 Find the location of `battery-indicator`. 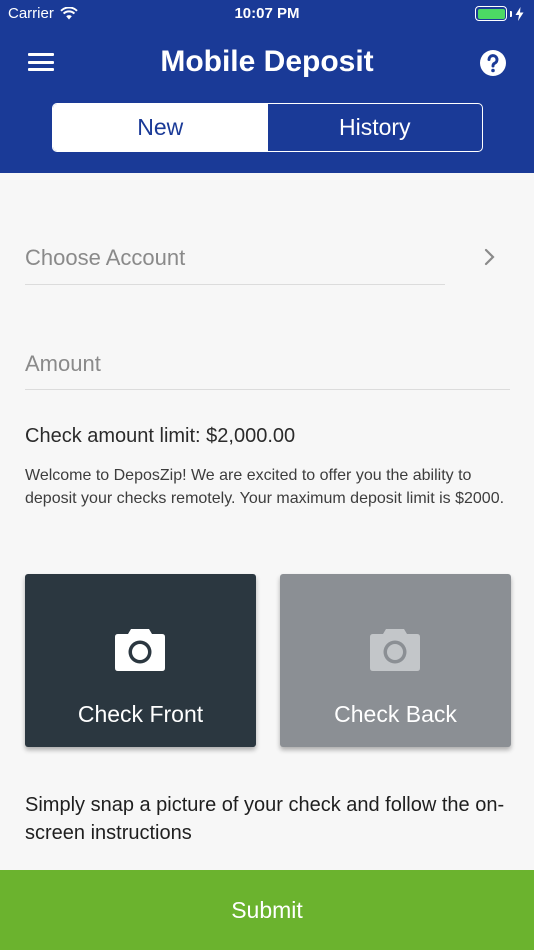

battery-indicator is located at coordinates (499, 13).